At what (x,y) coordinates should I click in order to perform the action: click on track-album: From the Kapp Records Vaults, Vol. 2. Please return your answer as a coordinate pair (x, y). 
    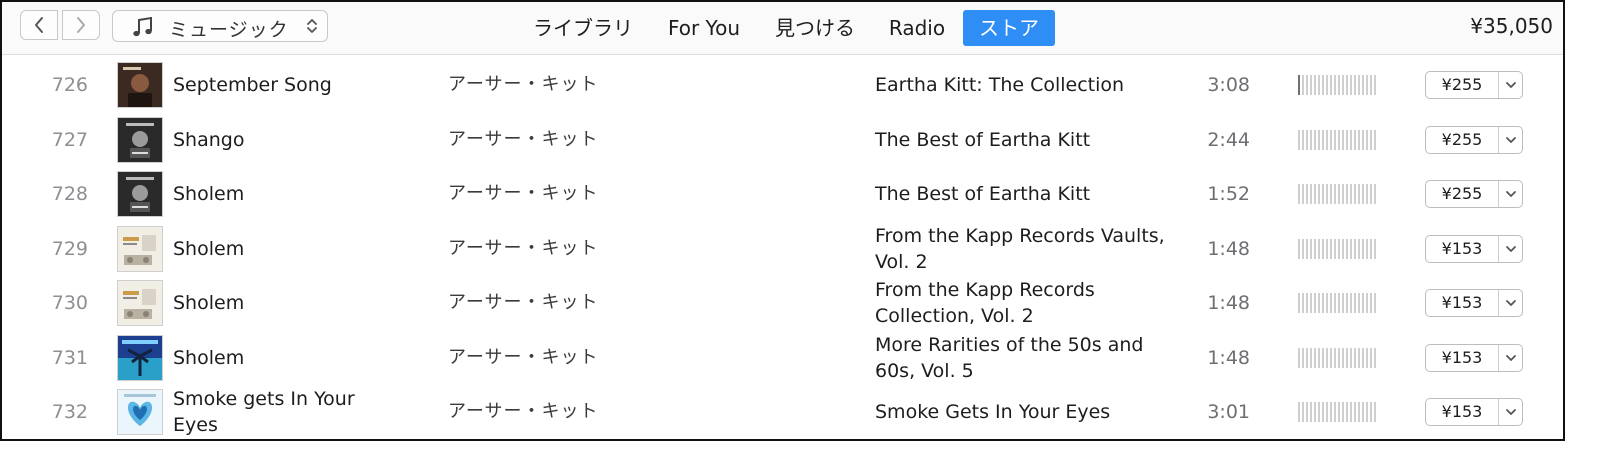
    Looking at the image, I should click on (1020, 249).